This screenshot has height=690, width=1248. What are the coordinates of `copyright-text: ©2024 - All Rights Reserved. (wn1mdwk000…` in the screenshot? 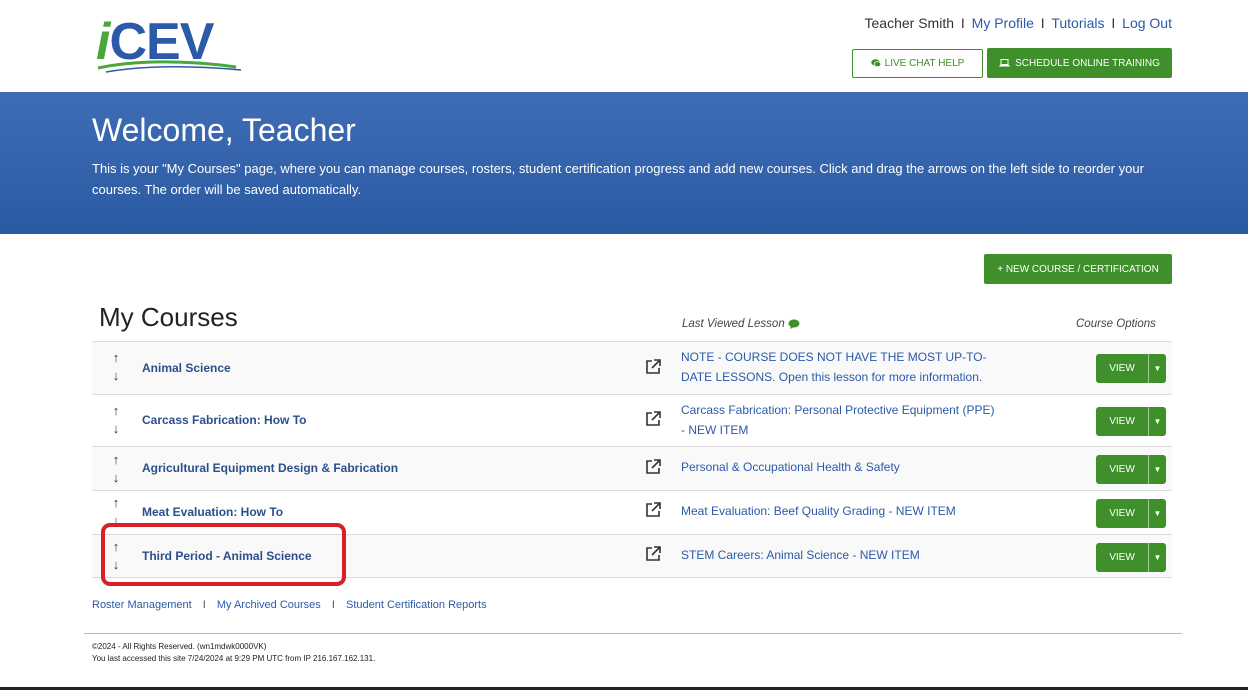 It's located at (179, 646).